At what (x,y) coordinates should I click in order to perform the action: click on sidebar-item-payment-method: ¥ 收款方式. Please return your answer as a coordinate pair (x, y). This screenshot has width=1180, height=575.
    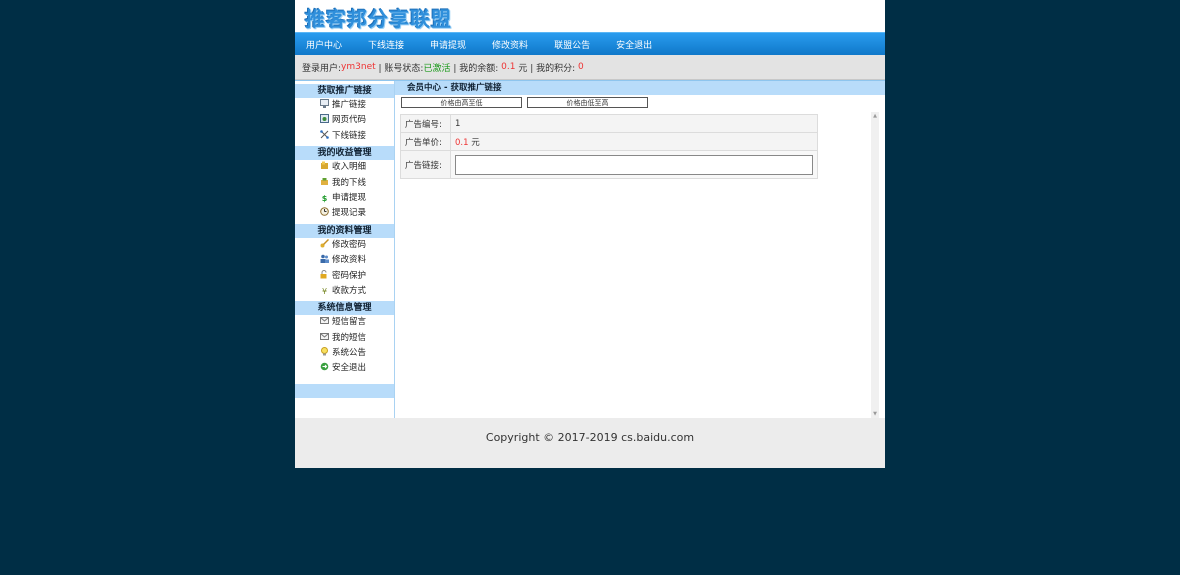
    Looking at the image, I should click on (344, 291).